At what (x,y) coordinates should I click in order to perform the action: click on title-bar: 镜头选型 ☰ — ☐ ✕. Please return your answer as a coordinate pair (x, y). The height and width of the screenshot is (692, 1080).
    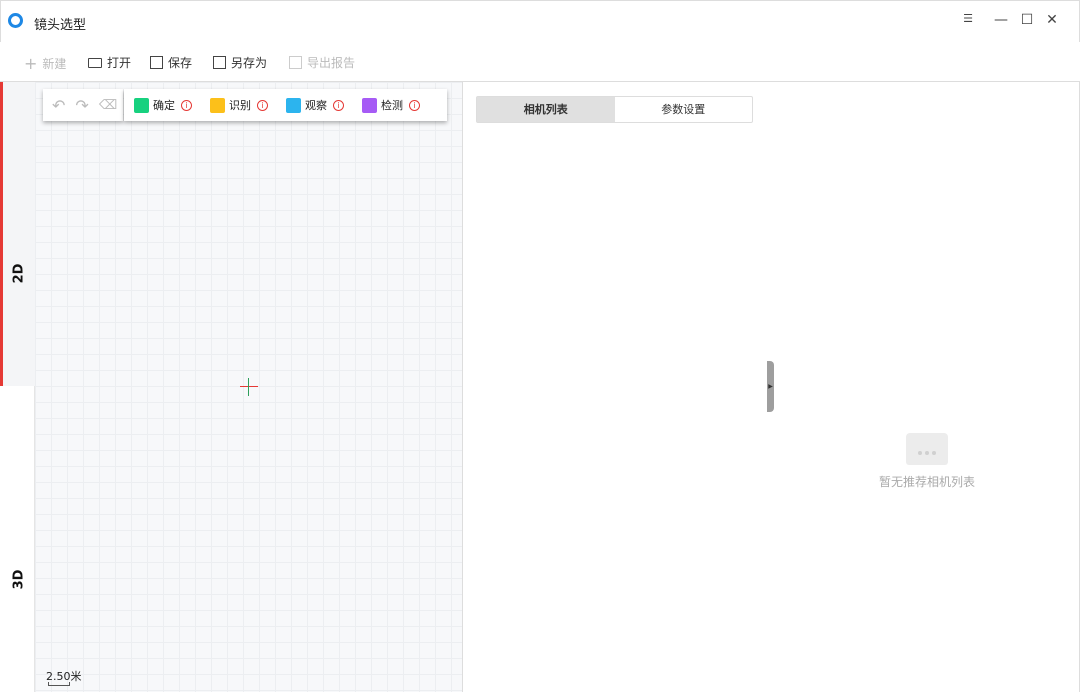
    Looking at the image, I should click on (540, 21).